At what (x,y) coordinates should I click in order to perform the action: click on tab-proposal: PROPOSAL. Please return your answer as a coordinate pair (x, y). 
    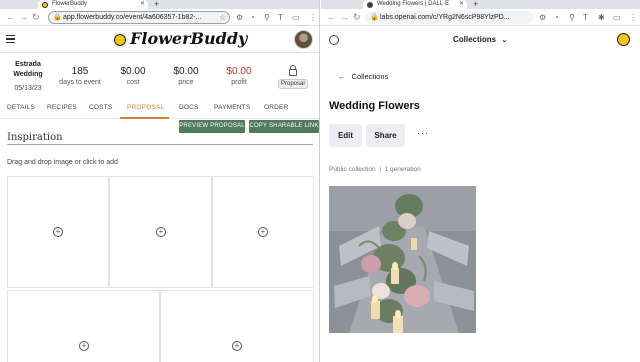
    Looking at the image, I should click on (145, 107).